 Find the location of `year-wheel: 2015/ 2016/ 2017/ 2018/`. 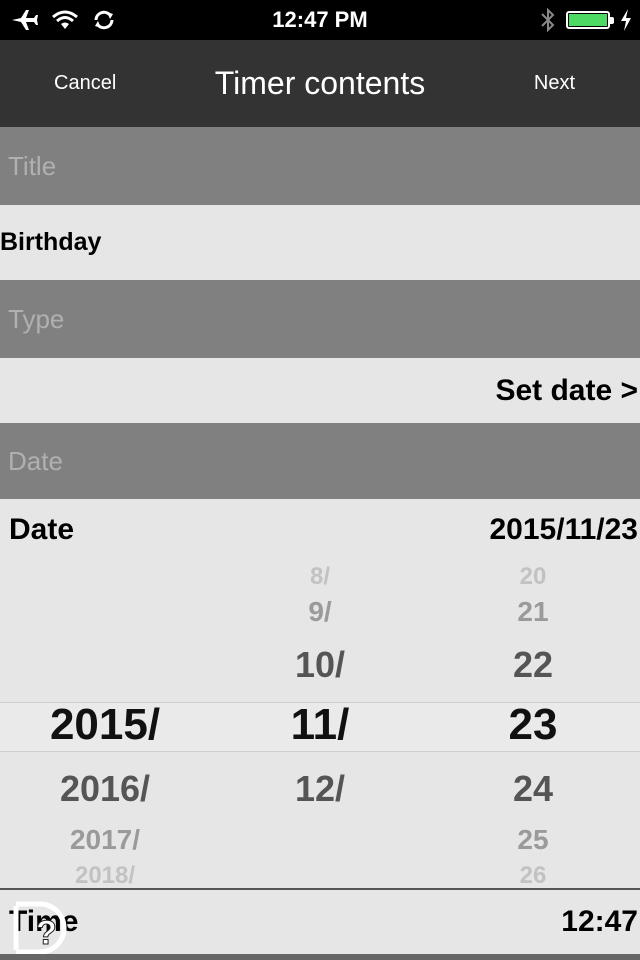

year-wheel: 2015/ 2016/ 2017/ 2018/ is located at coordinates (105, 724).